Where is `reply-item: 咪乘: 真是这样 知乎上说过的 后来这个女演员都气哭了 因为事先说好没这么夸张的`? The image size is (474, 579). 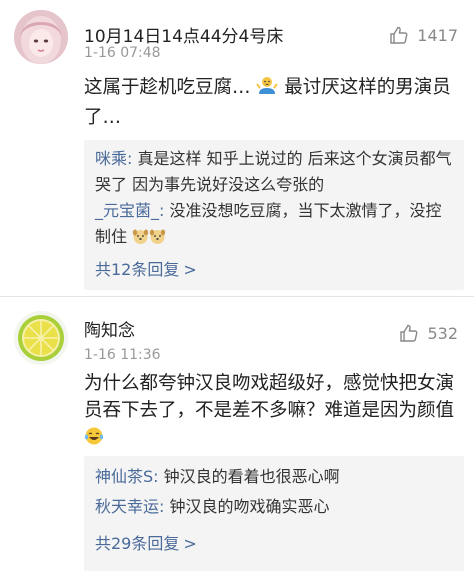
reply-item: 咪乘: 真是这样 知乎上说过的 后来这个女演员都气哭了 因为事先说好没这么夸张的 is located at coordinates (275, 172).